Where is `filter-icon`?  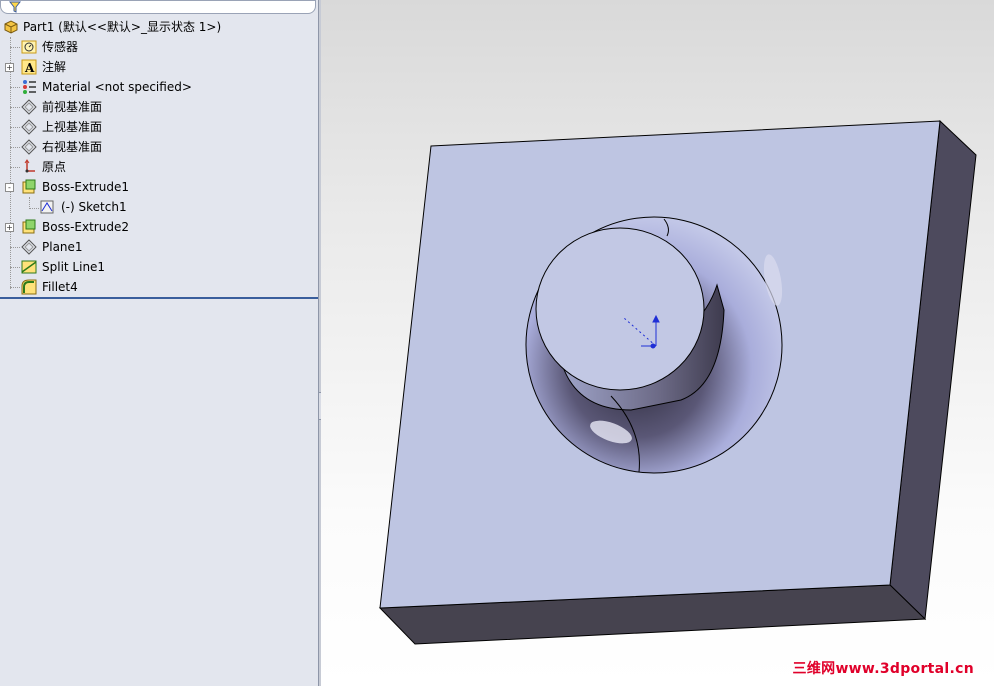 filter-icon is located at coordinates (15, 7).